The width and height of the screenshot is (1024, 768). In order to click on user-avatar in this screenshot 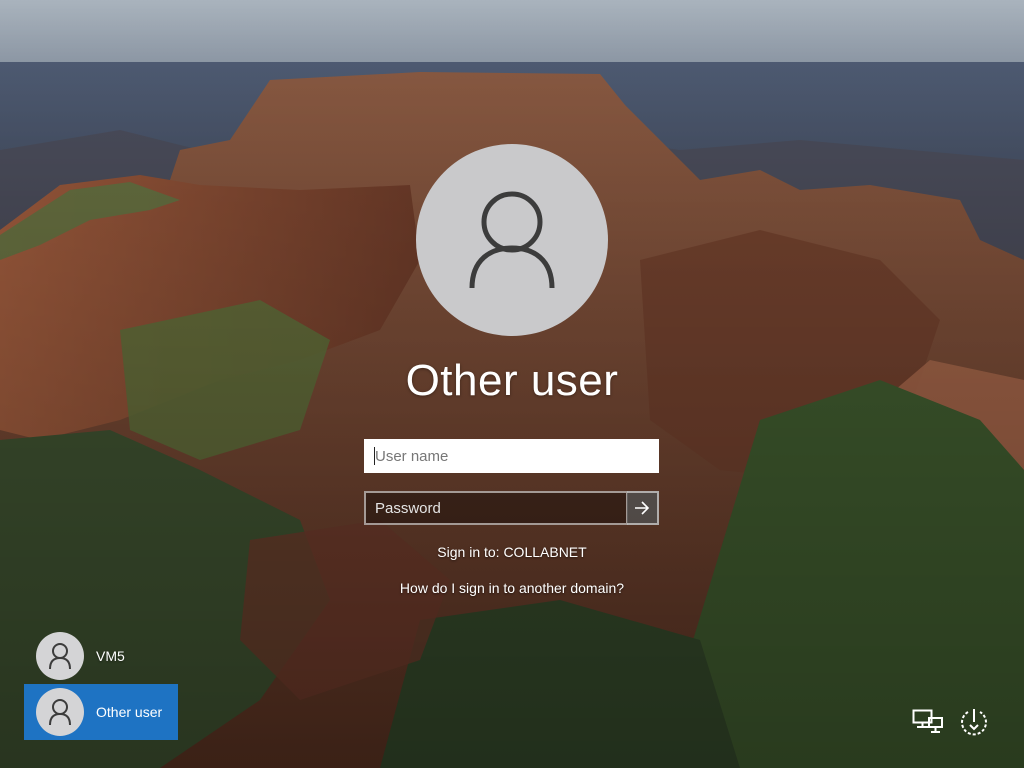, I will do `click(512, 240)`.